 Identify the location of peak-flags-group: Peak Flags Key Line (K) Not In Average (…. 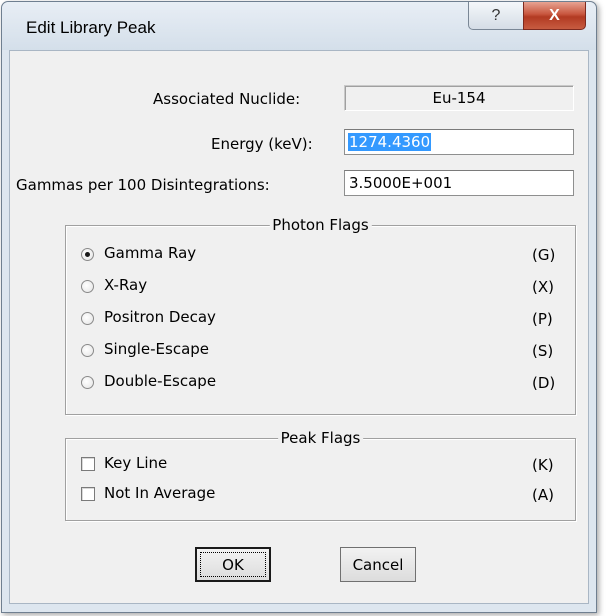
(320, 475).